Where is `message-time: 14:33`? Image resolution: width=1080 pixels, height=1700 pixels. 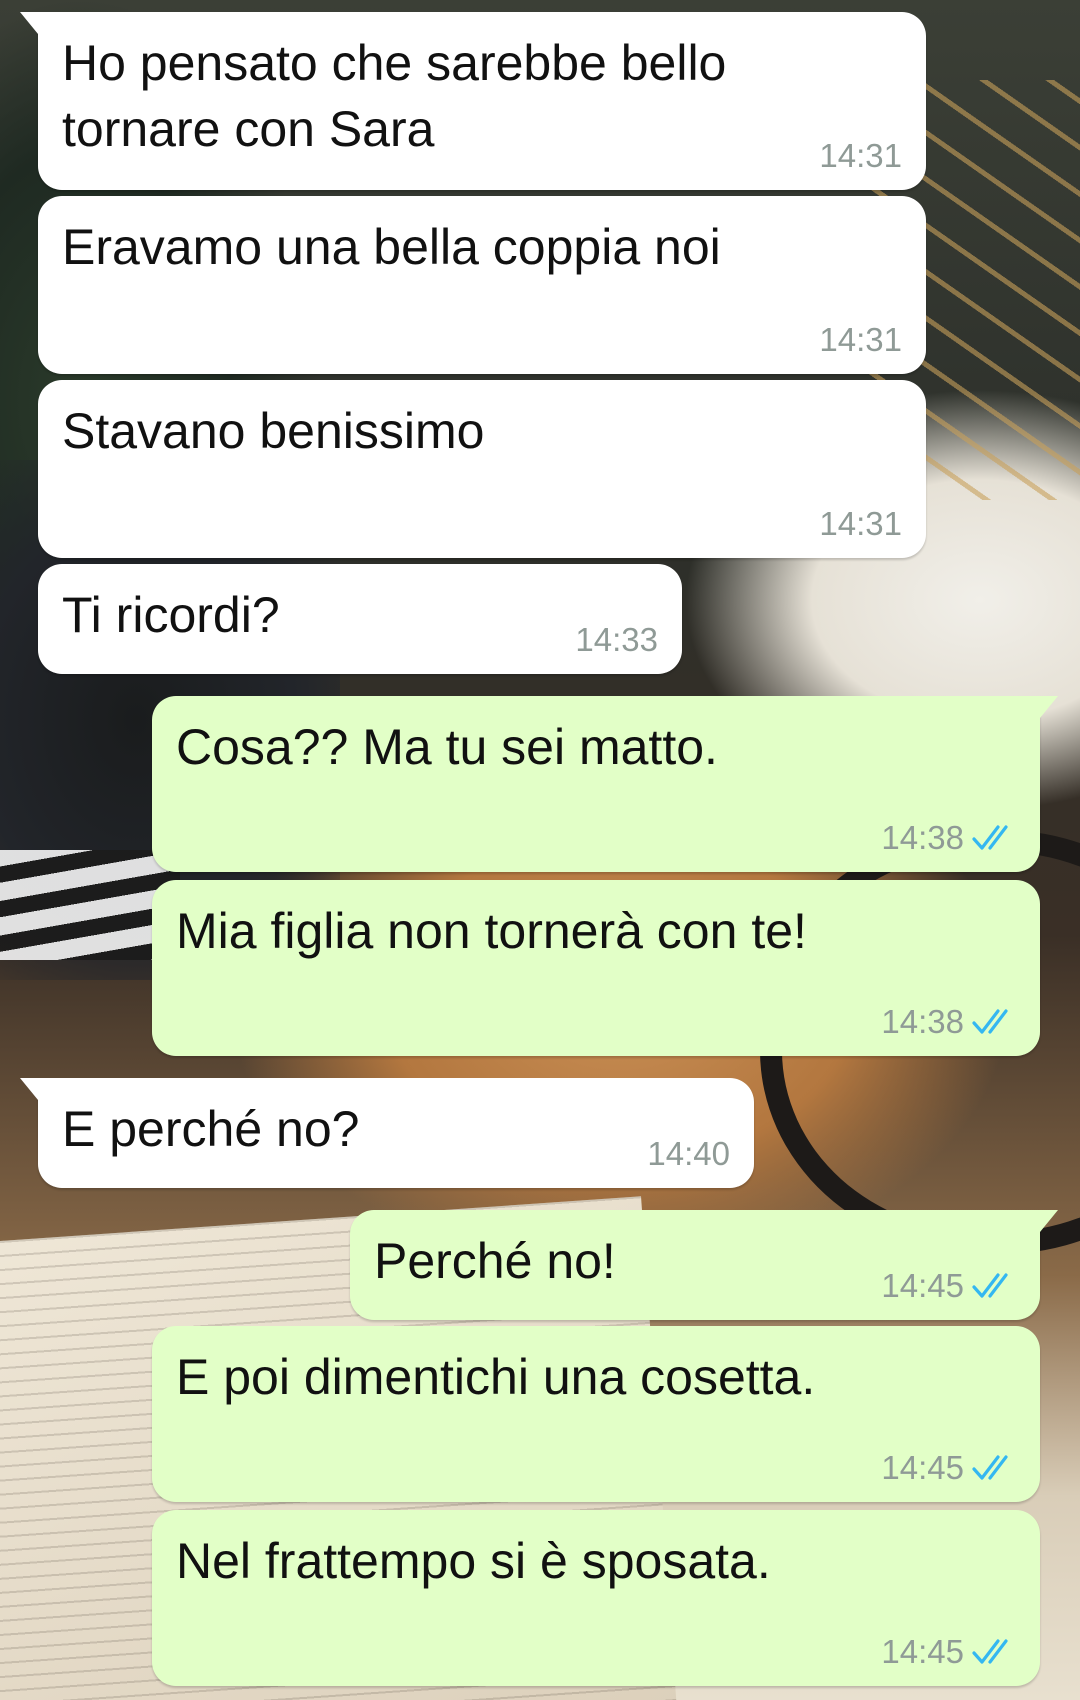 message-time: 14:33 is located at coordinates (616, 639).